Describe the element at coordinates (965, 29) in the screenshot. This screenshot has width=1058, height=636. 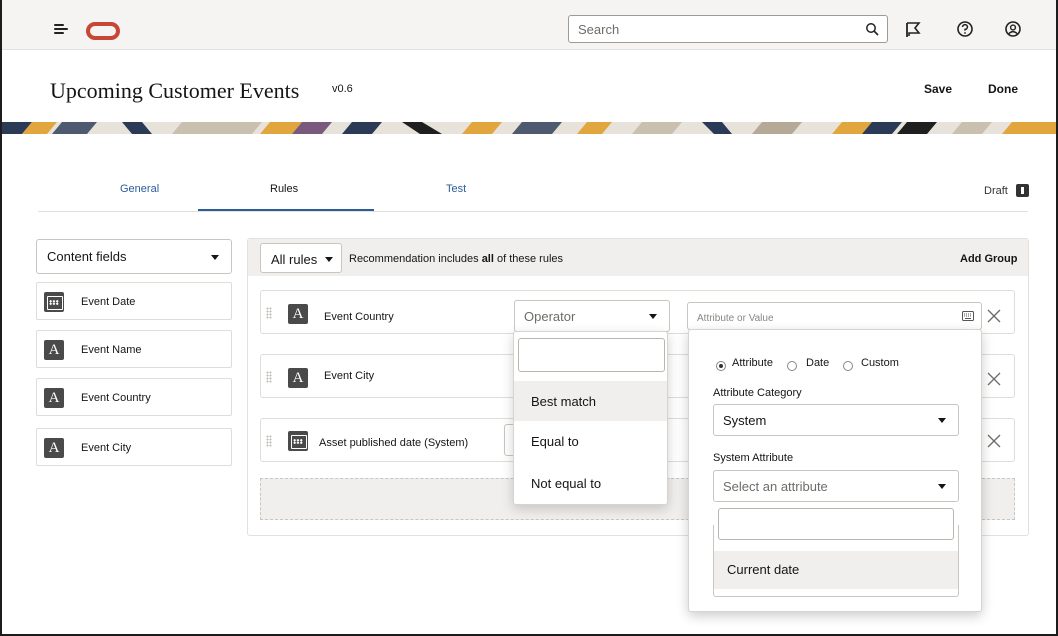
I see `help-icon` at that location.